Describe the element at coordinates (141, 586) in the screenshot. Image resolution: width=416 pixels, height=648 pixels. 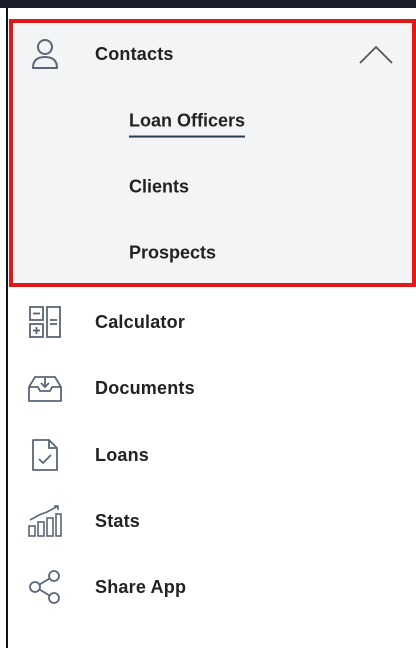
I see `menu-item-label: Share App` at that location.